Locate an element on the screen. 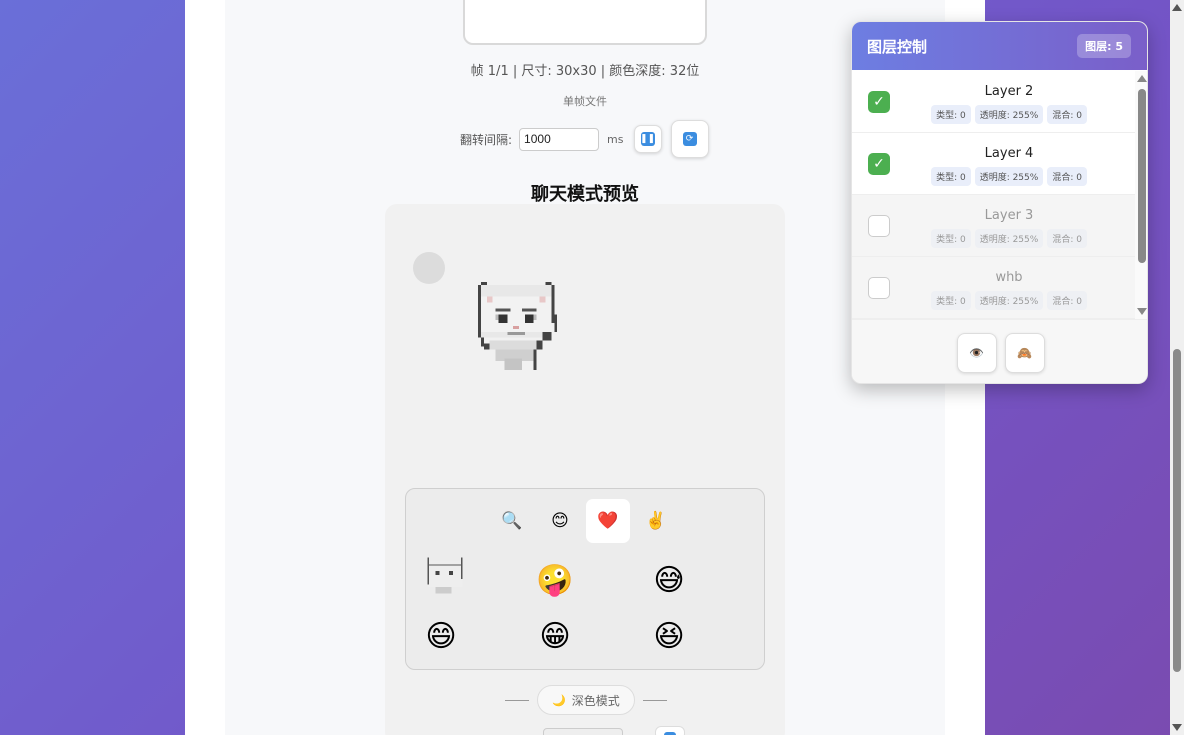 This screenshot has width=1184, height=735. refresh-icon: ⟳ is located at coordinates (689, 139).